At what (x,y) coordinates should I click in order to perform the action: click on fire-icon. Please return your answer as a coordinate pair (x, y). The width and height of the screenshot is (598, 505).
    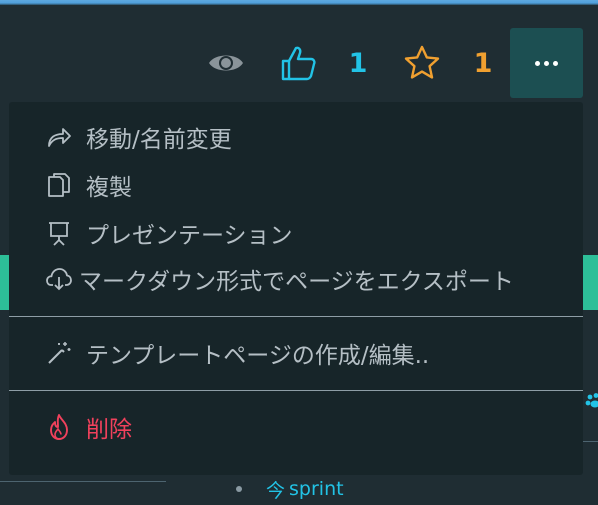
    Looking at the image, I should click on (59, 427).